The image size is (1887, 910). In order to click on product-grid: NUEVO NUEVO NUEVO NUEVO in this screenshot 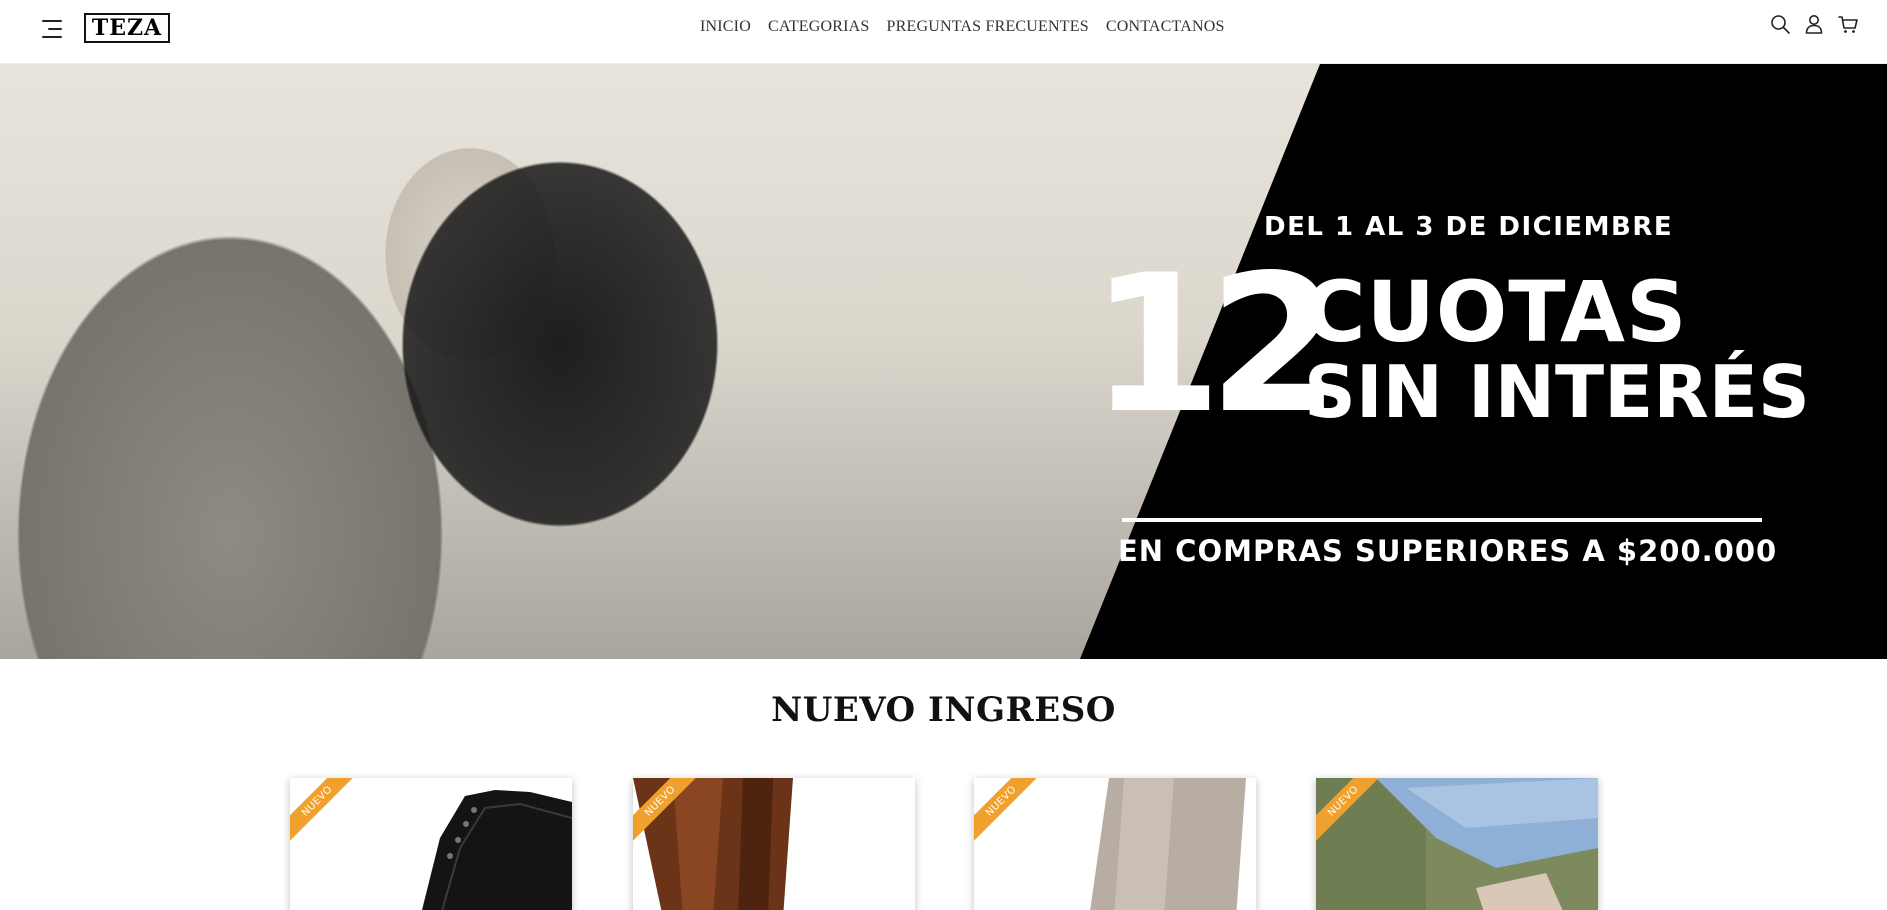, I will do `click(945, 844)`.